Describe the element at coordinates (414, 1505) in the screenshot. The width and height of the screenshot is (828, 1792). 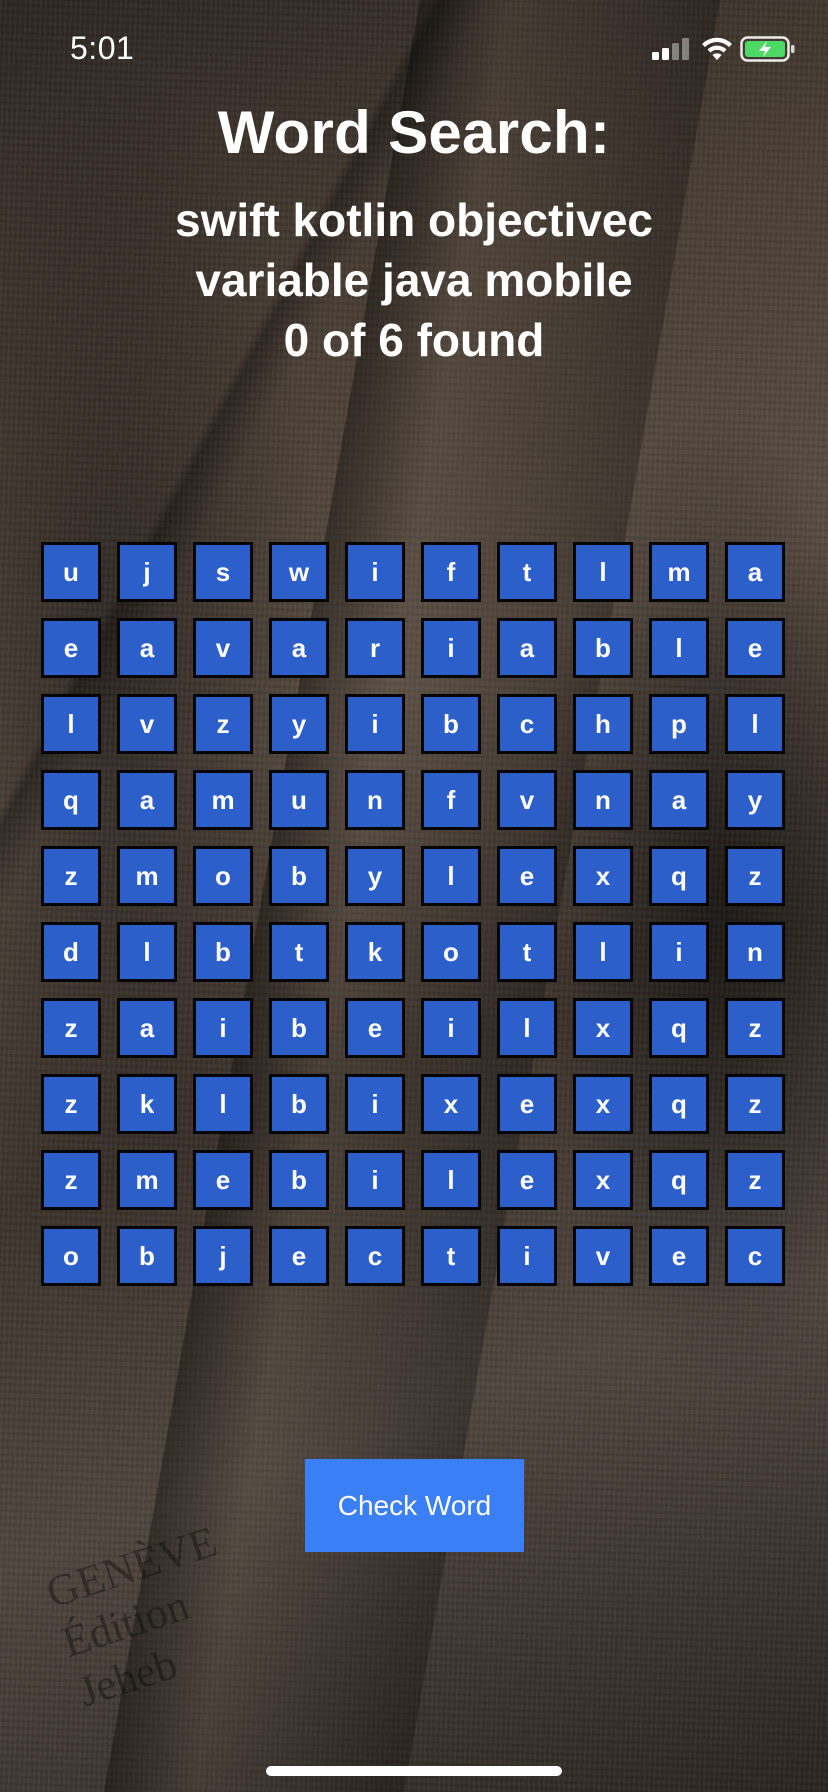
I see `check-word-button: Check Word` at that location.